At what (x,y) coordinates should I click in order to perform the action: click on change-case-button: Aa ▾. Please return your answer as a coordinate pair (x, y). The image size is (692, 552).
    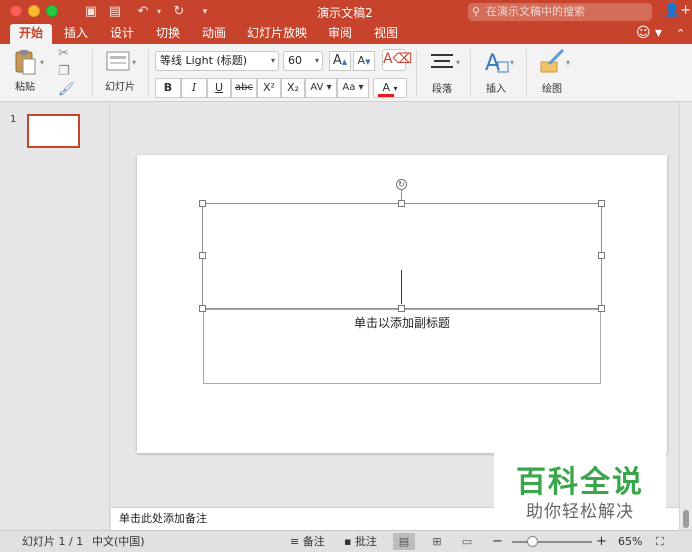
    Looking at the image, I should click on (353, 88).